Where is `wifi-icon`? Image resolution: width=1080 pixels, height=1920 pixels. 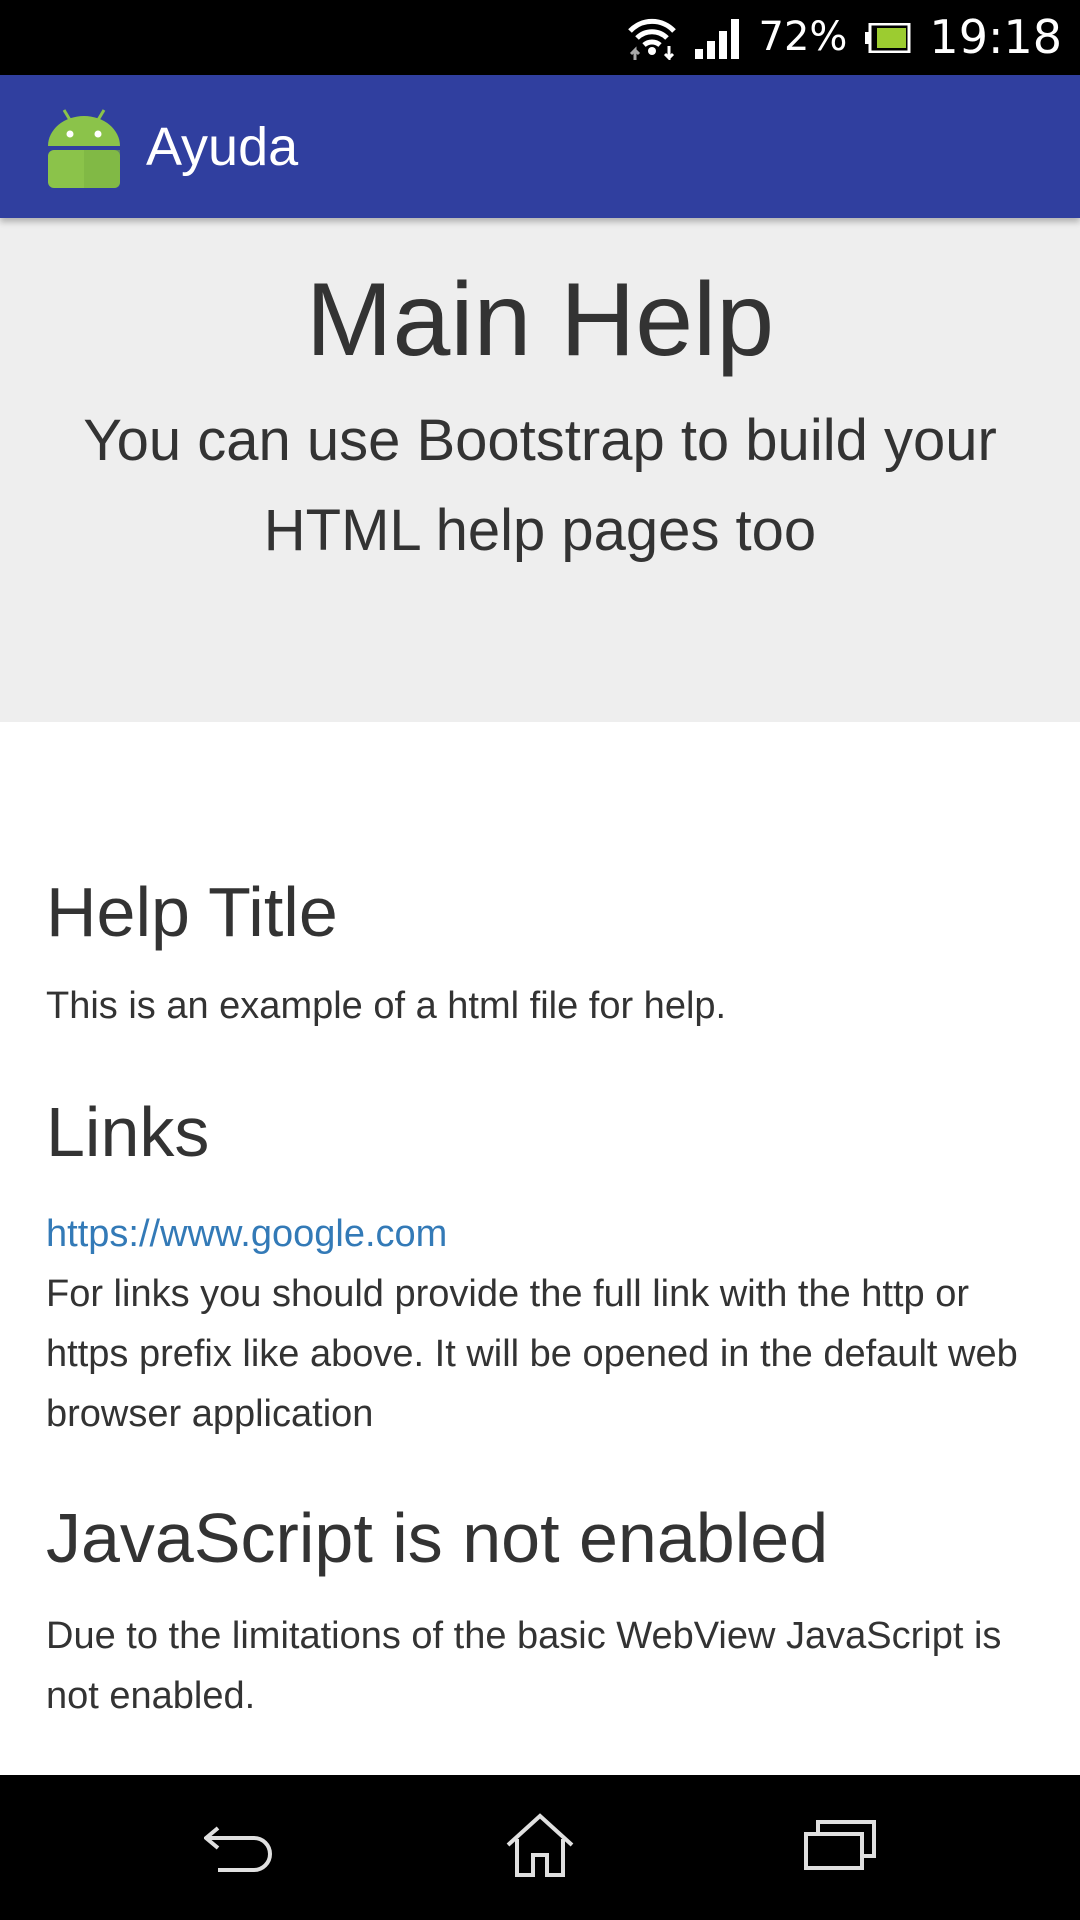 wifi-icon is located at coordinates (652, 38).